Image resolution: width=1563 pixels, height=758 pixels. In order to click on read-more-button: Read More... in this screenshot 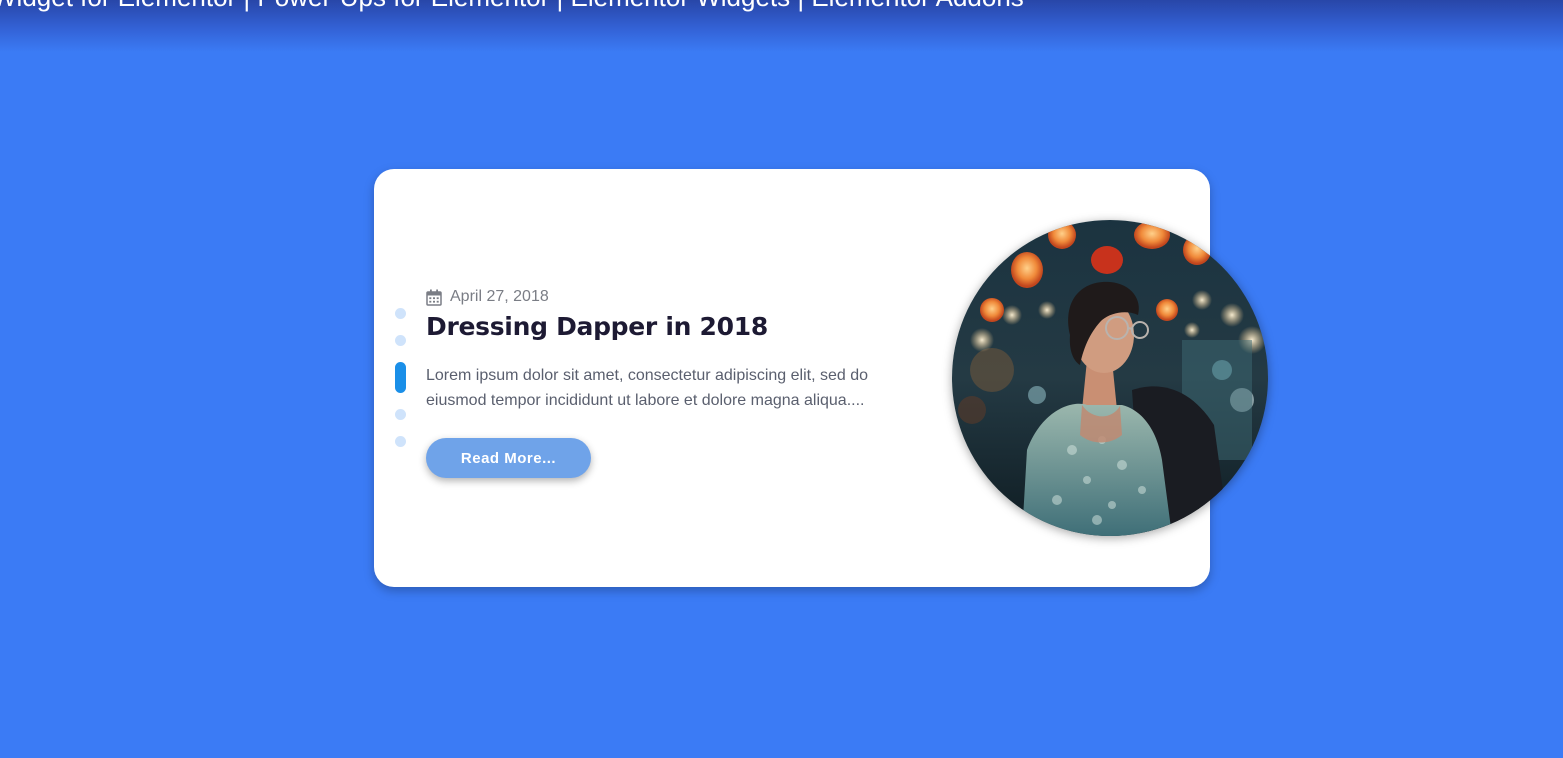, I will do `click(508, 458)`.